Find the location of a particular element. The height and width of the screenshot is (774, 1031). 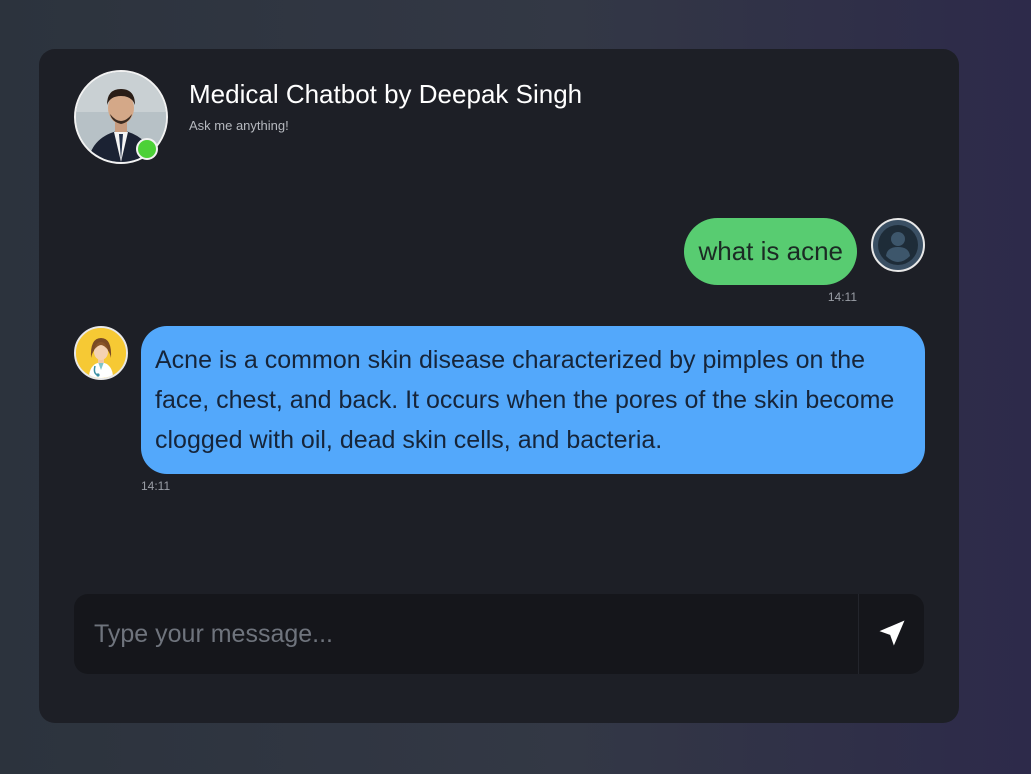

send-button is located at coordinates (891, 634).